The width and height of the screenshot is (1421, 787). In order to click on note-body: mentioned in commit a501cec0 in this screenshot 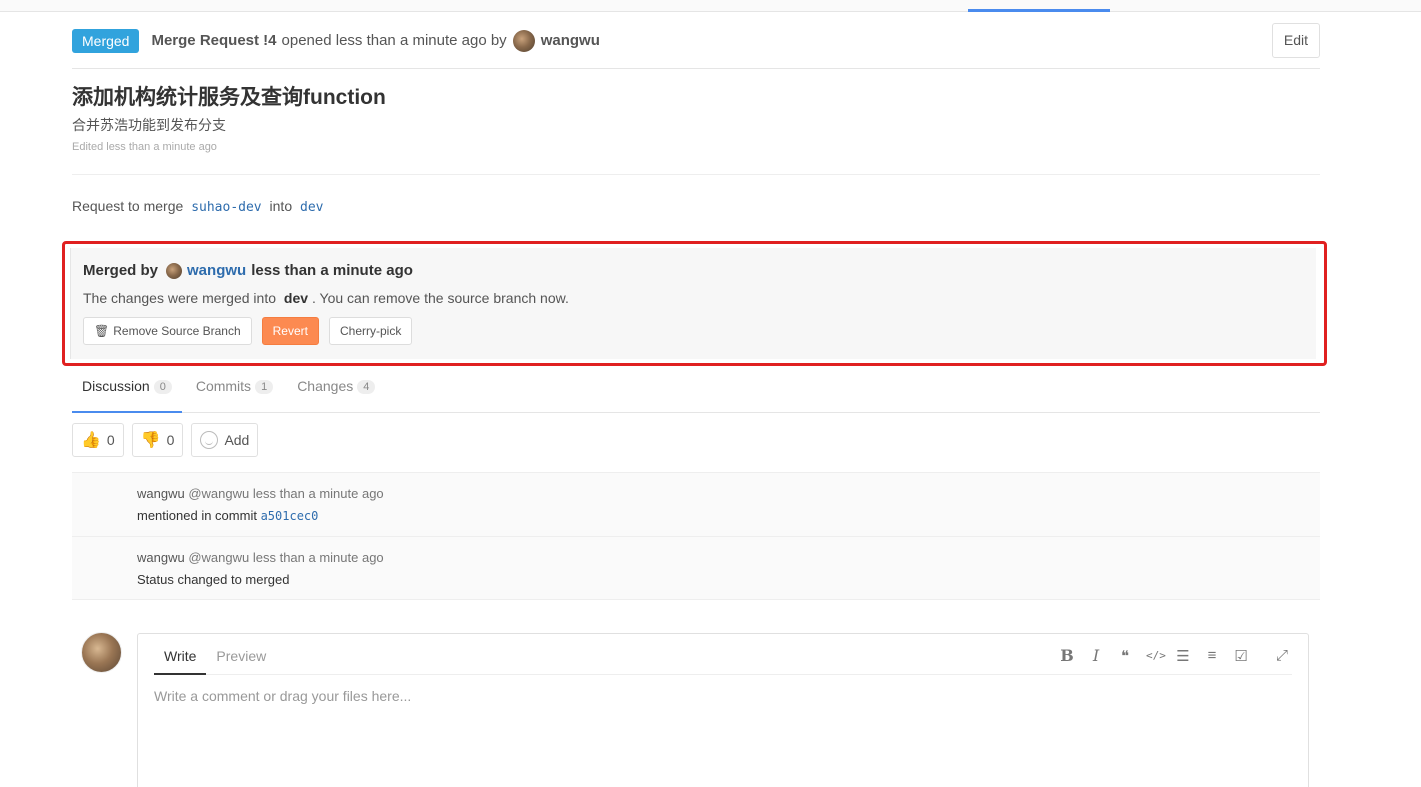, I will do `click(728, 515)`.